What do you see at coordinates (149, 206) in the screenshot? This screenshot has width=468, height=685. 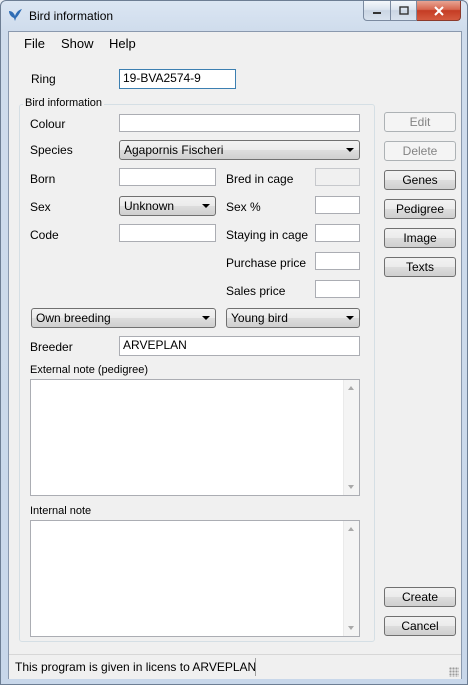 I see `sex-value: Unknown` at bounding box center [149, 206].